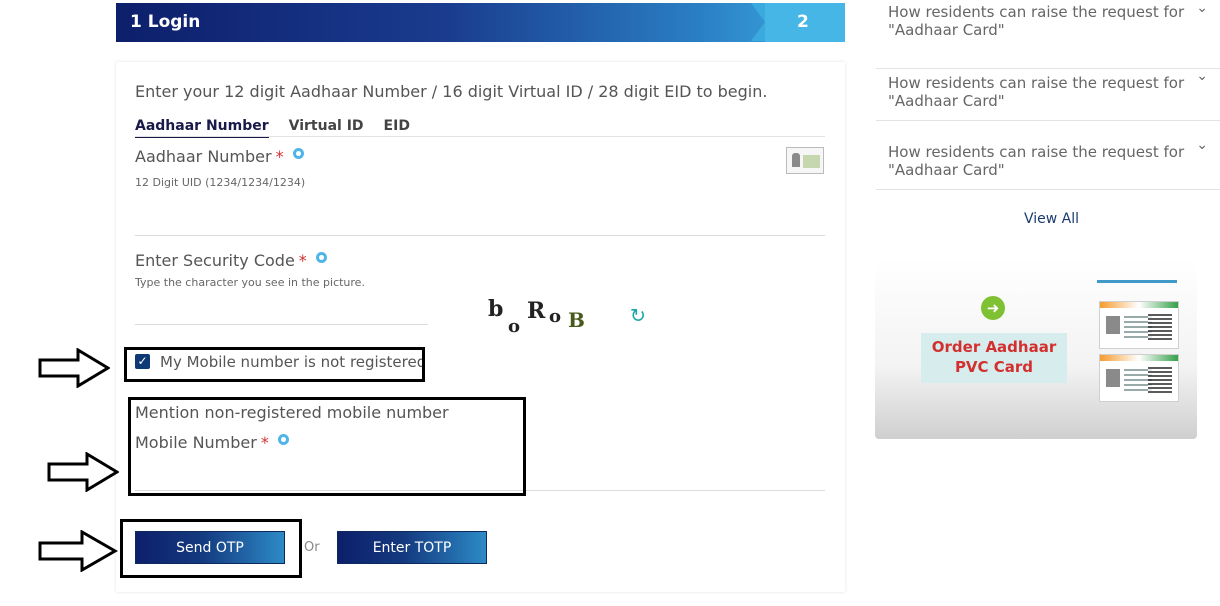 The height and width of the screenshot is (606, 1220). Describe the element at coordinates (993, 308) in the screenshot. I see `arrow-circle-icon: ➜` at that location.